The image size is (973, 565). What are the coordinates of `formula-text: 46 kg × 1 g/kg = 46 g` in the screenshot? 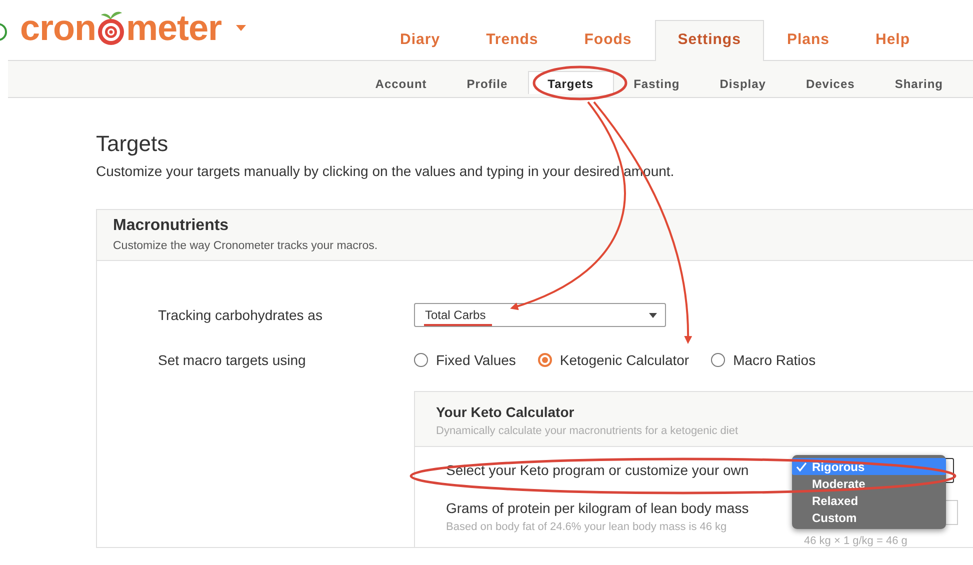 It's located at (856, 541).